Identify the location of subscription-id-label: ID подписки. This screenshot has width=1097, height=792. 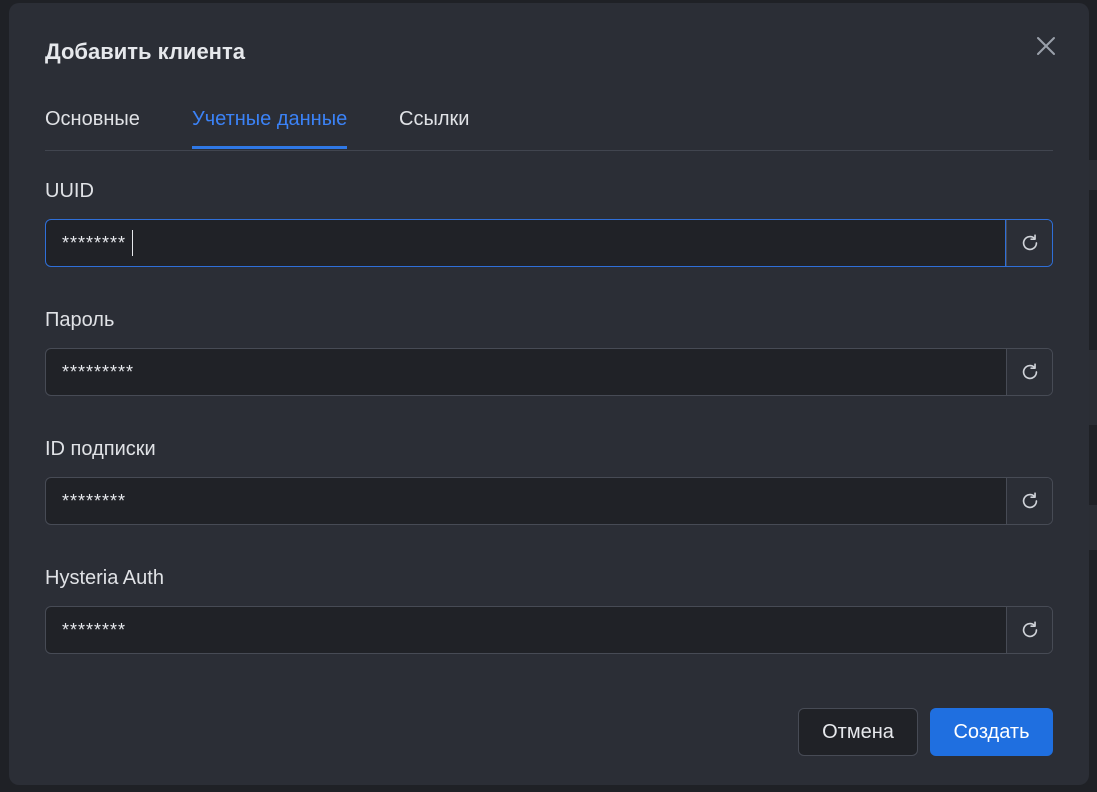
(100, 449).